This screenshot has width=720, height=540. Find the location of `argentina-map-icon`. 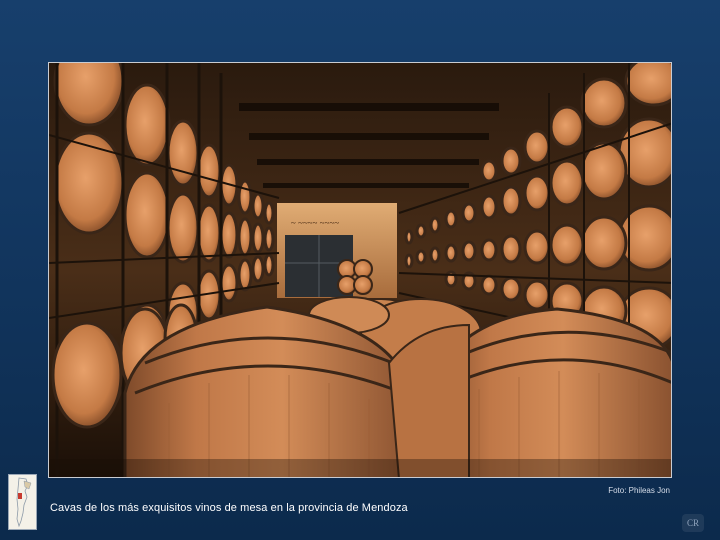

argentina-map-icon is located at coordinates (22, 502).